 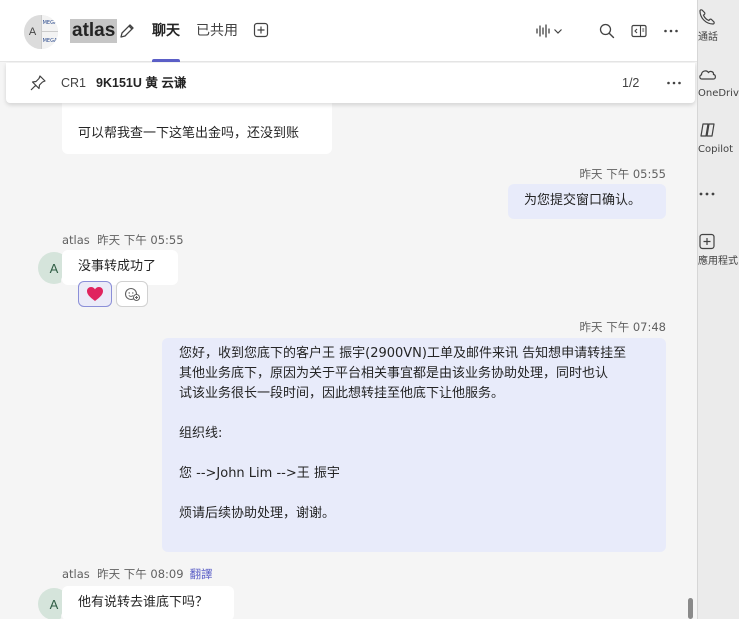 I want to click on message-timestamp: 昨天 下午 08:09, so click(x=140, y=574).